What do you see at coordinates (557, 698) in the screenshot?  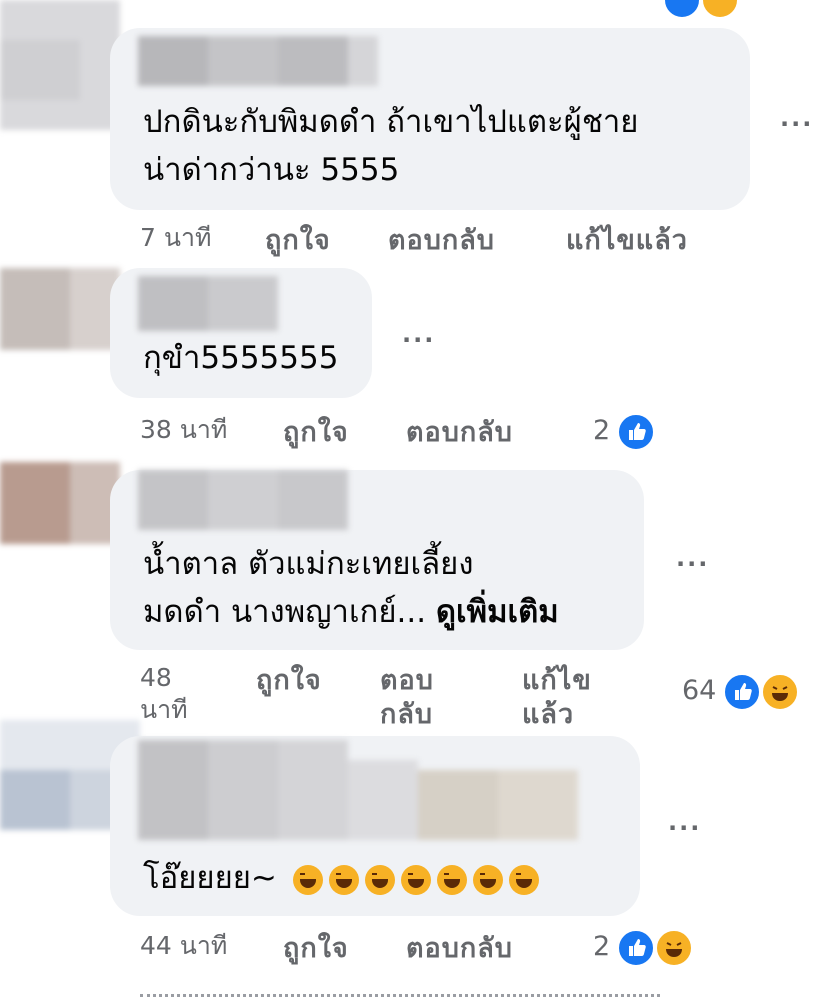 I see `edited-label: แก้ไข แล้ว` at bounding box center [557, 698].